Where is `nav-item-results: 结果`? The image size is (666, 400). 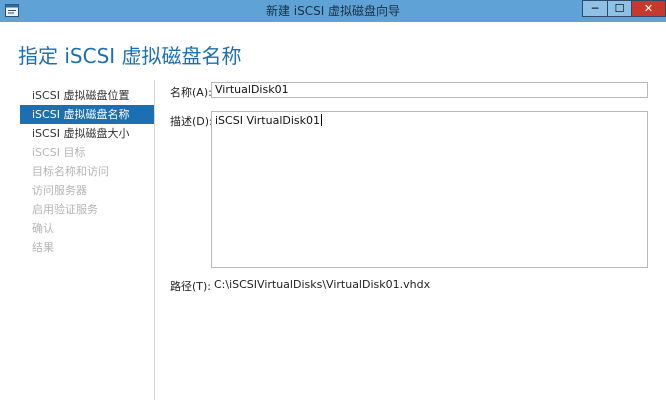 nav-item-results: 结果 is located at coordinates (43, 247).